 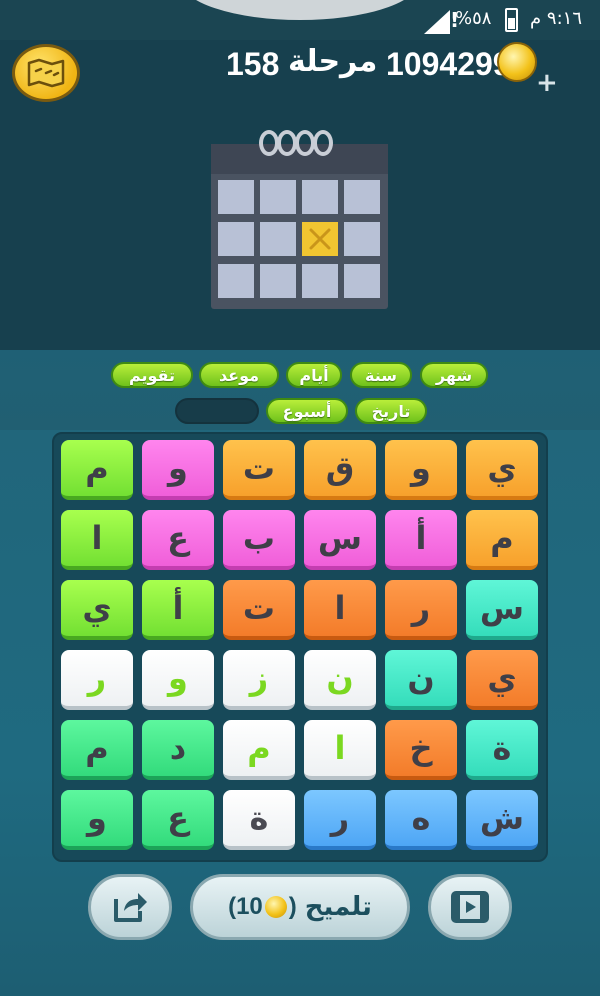 I want to click on add-coins-icon: +, so click(x=547, y=83).